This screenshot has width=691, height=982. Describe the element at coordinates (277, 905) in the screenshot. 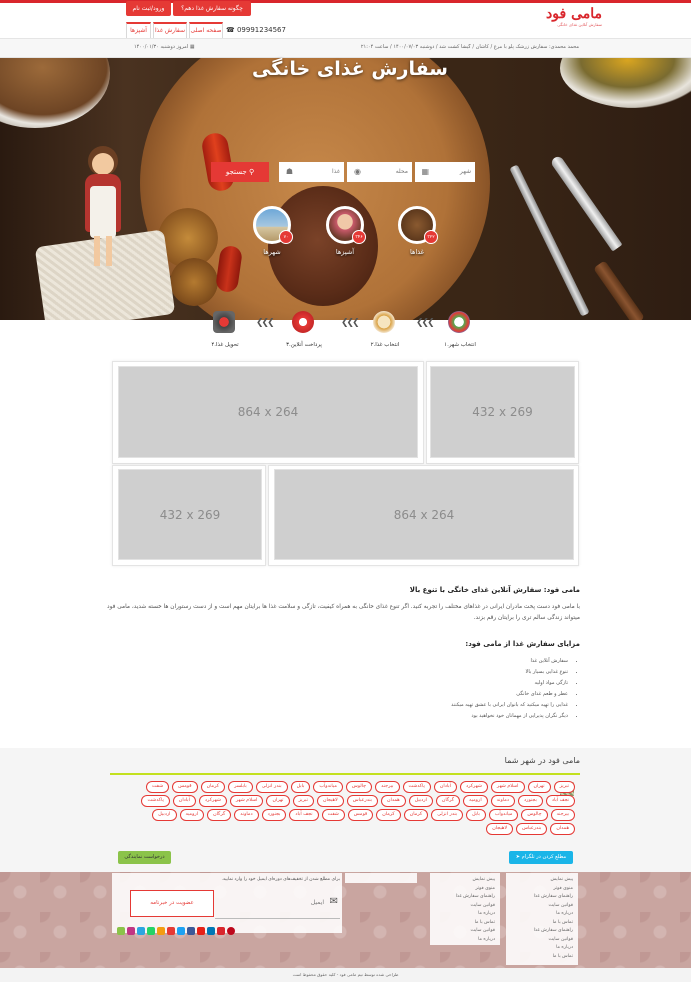

I see `email-field: ✉ ایمیل` at that location.